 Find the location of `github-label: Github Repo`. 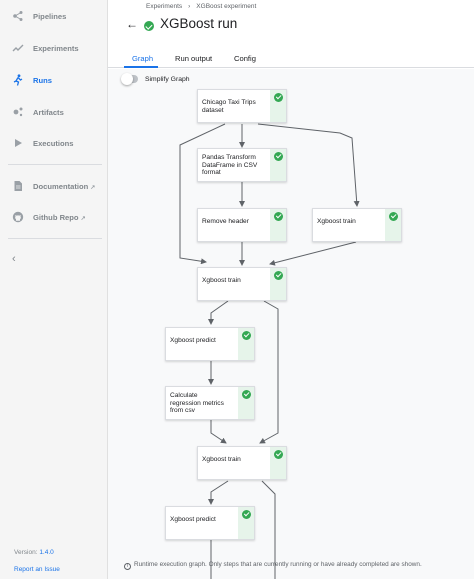

github-label: Github Repo is located at coordinates (56, 217).